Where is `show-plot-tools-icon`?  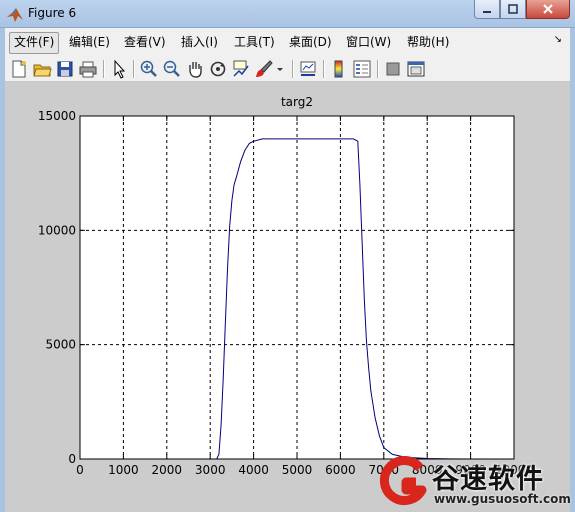 show-plot-tools-icon is located at coordinates (416, 69).